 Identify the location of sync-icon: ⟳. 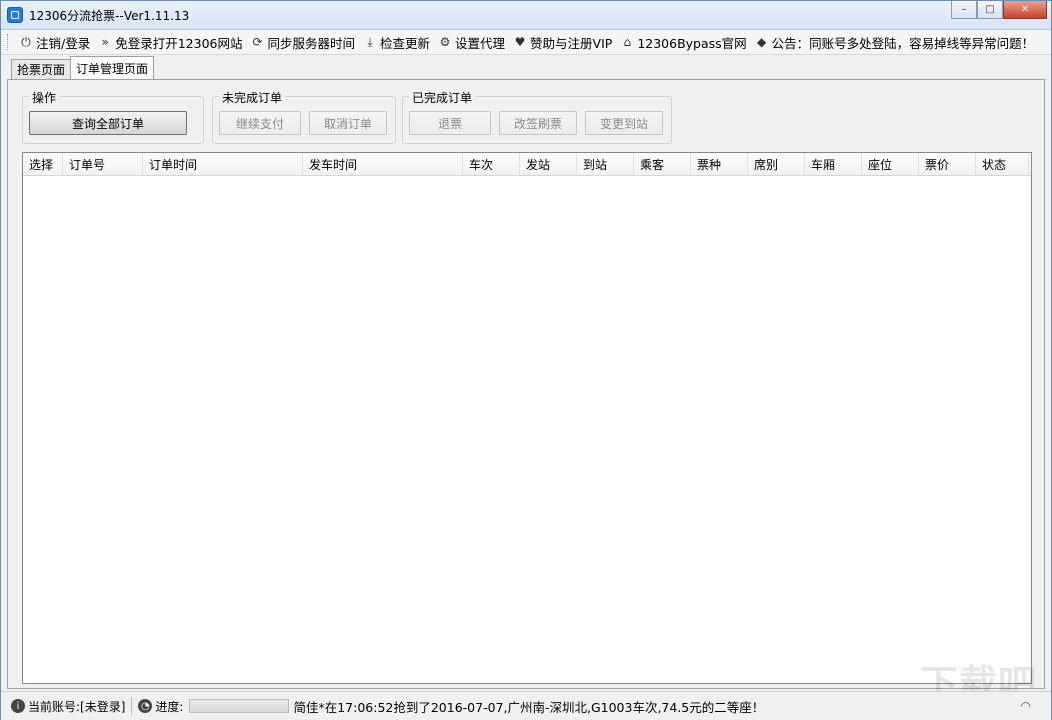
(257, 42).